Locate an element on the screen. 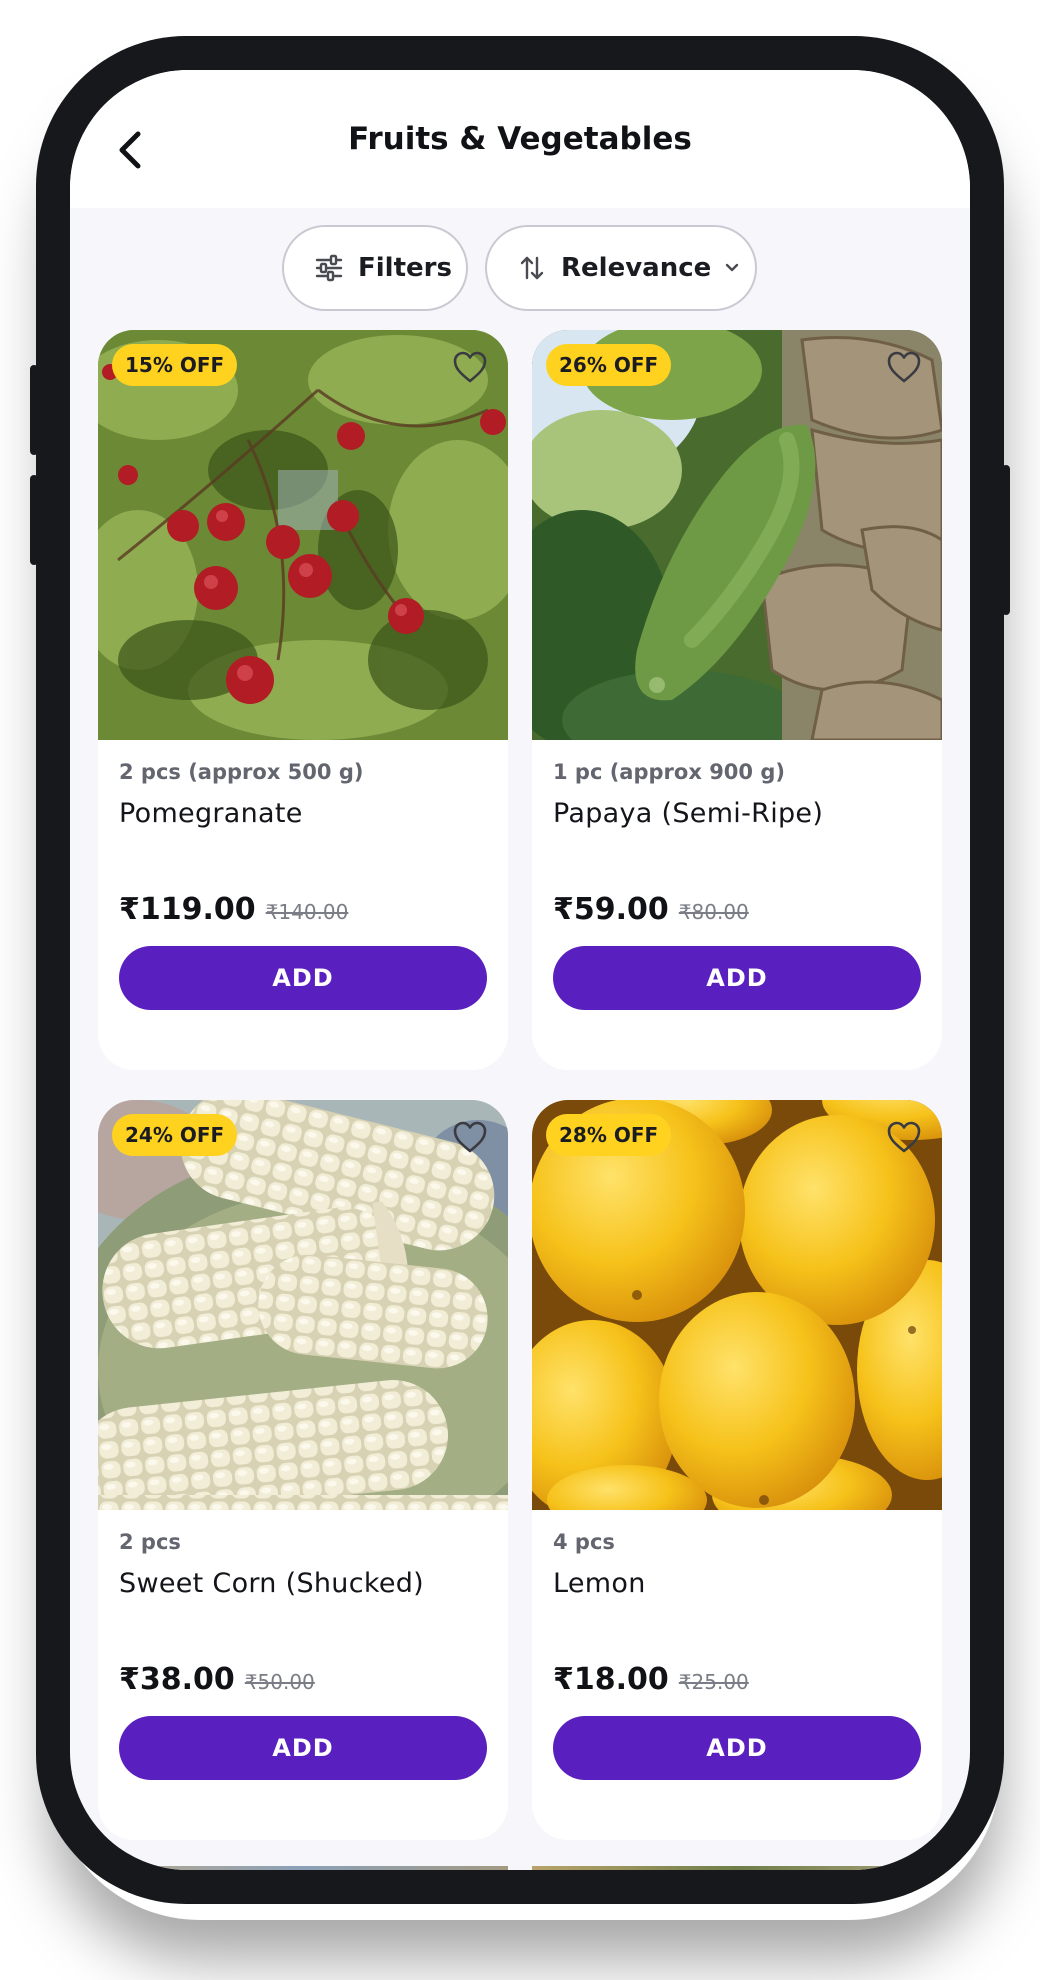  product-image-pomegranate is located at coordinates (303, 535).